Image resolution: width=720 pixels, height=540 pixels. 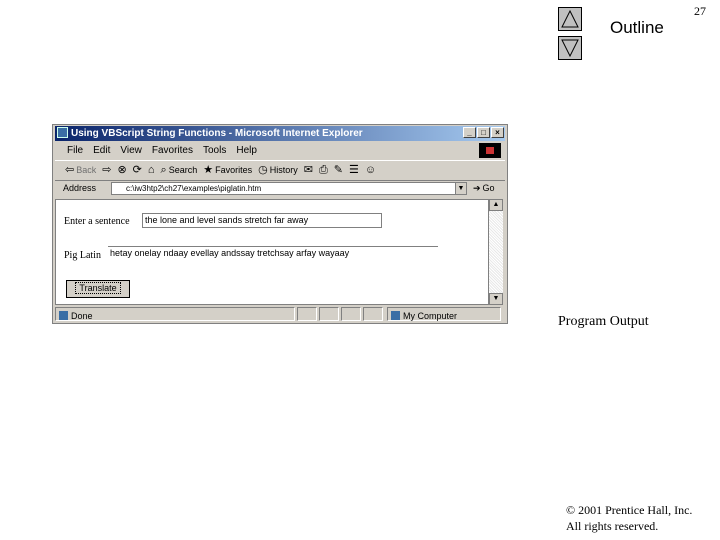 I want to click on vertical-scrollbar: ▲ ▼, so click(x=496, y=252).